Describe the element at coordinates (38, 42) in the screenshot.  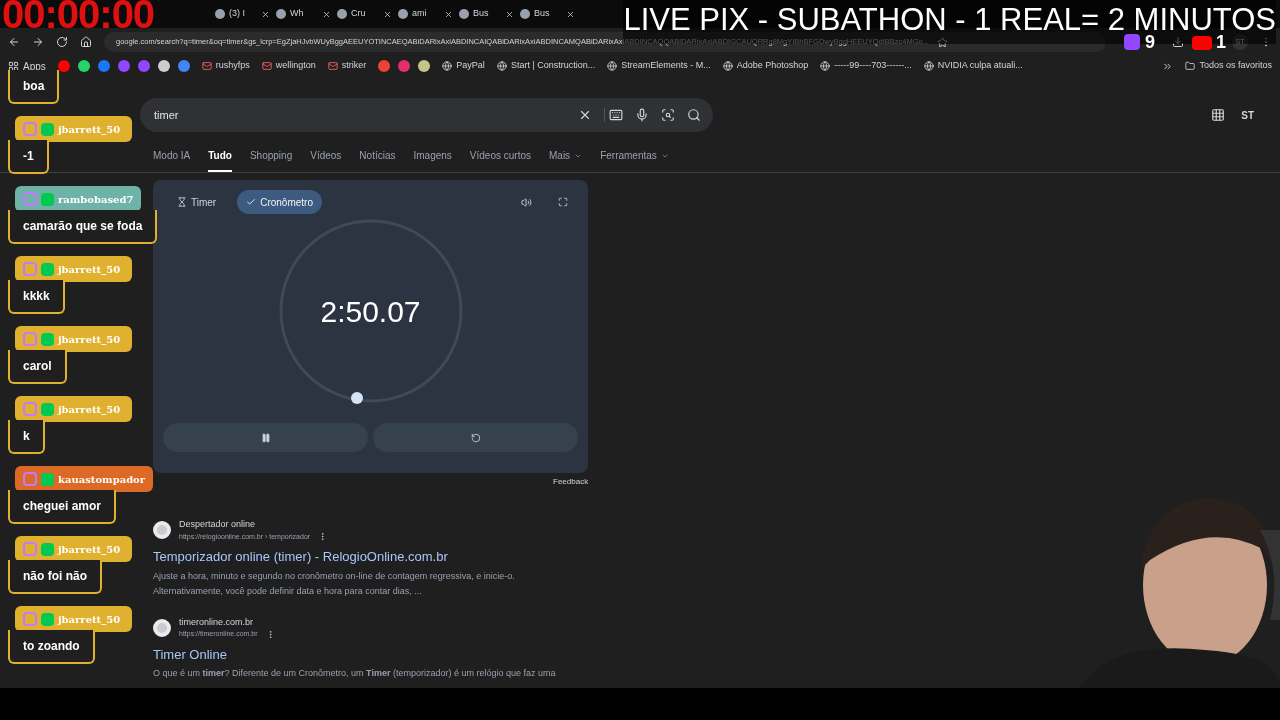
I see `forward-icon` at that location.